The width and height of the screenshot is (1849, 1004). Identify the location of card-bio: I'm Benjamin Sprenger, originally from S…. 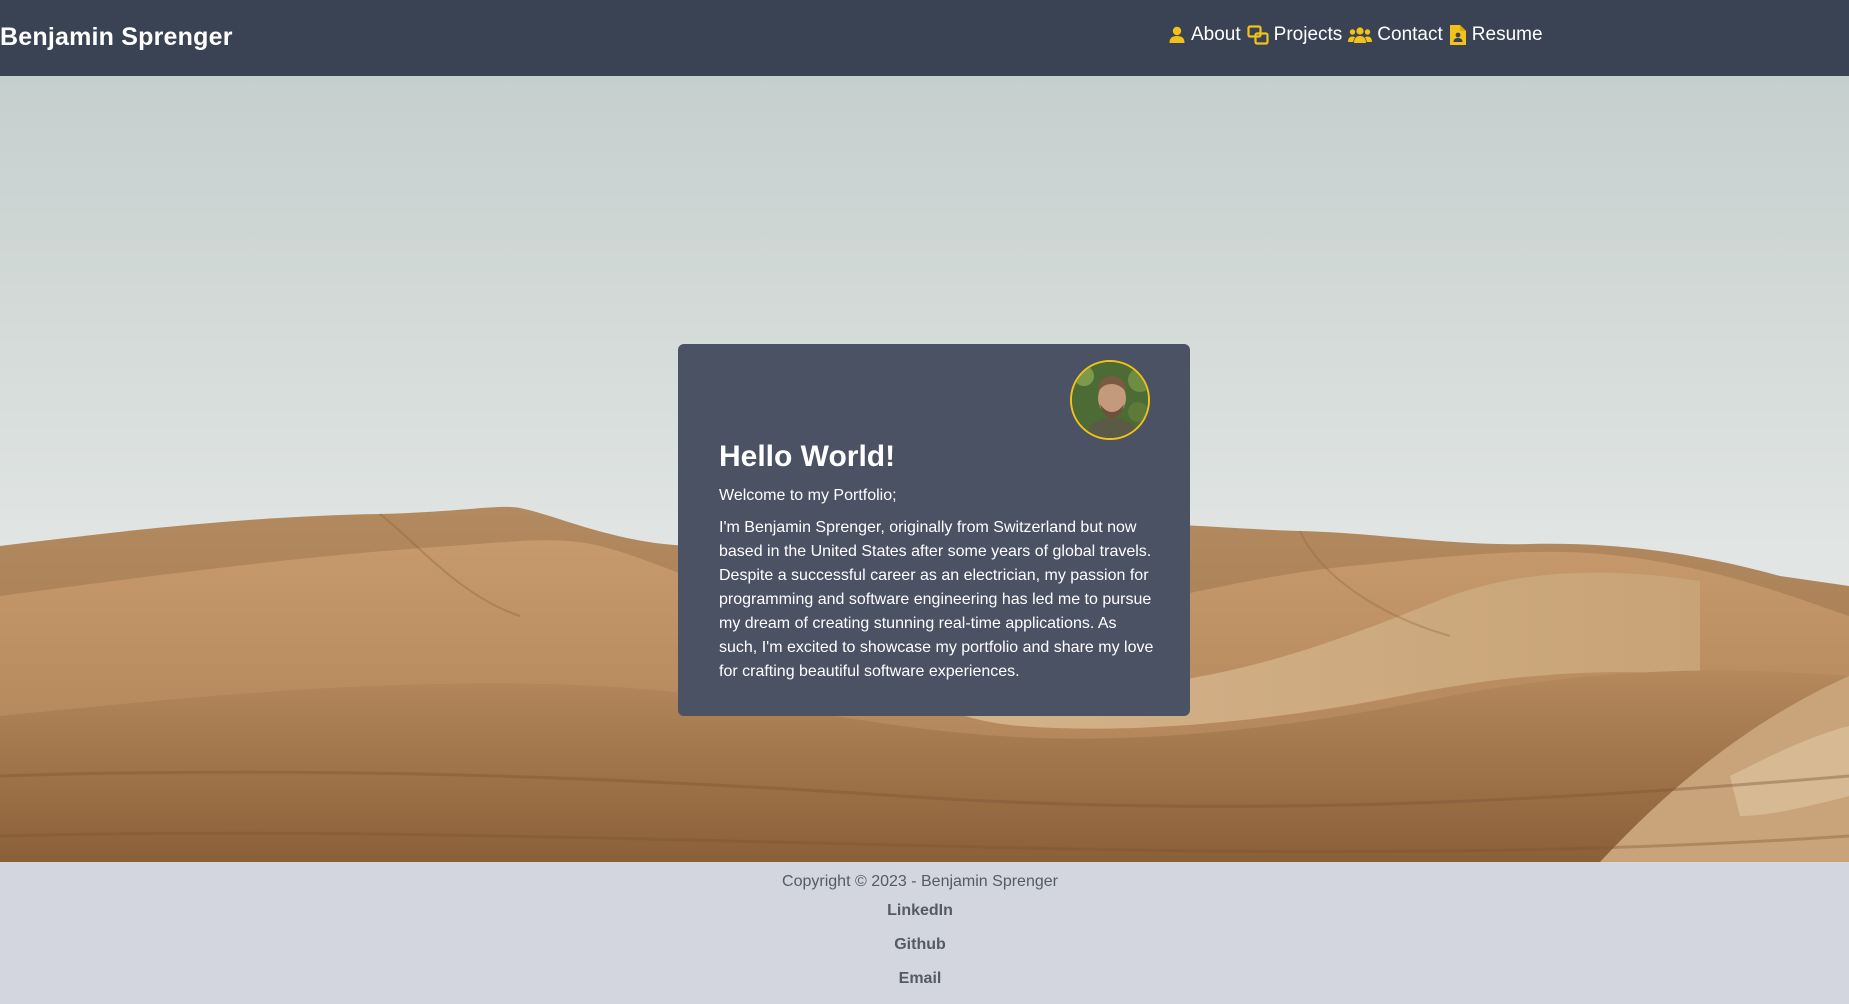
(936, 599).